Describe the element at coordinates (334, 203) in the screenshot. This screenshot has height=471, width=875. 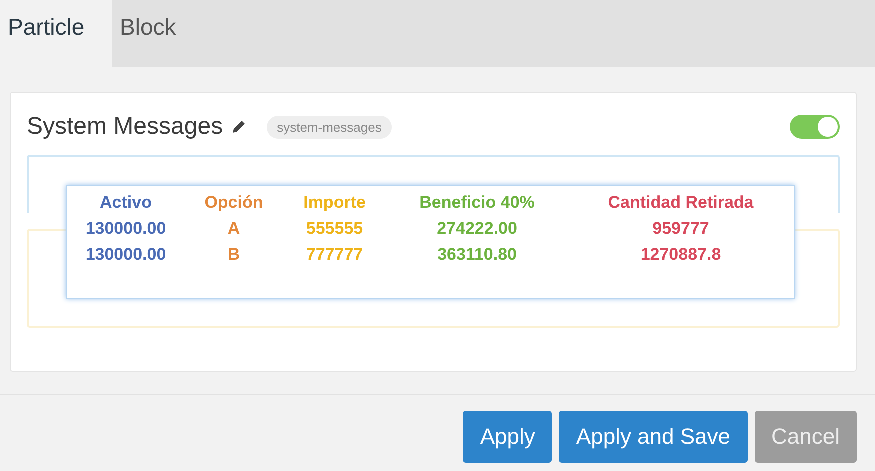
I see `column-header: Importe` at that location.